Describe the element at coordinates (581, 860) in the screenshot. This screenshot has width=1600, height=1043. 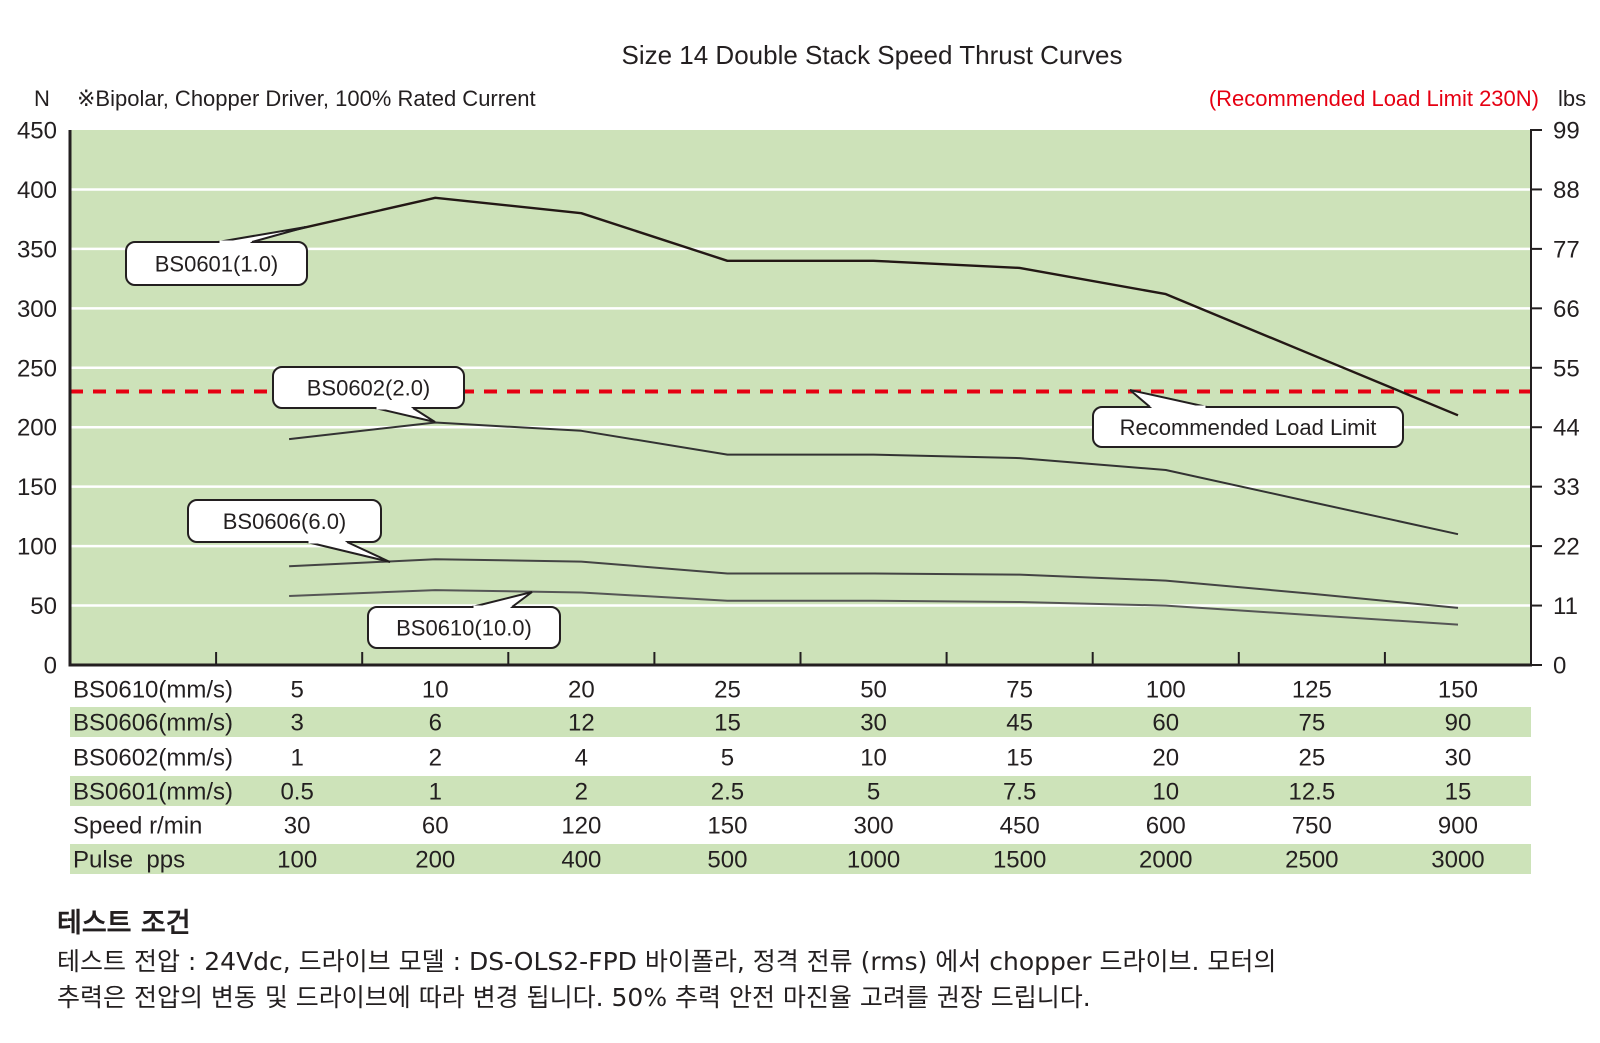
I see `table-cell: 400` at that location.